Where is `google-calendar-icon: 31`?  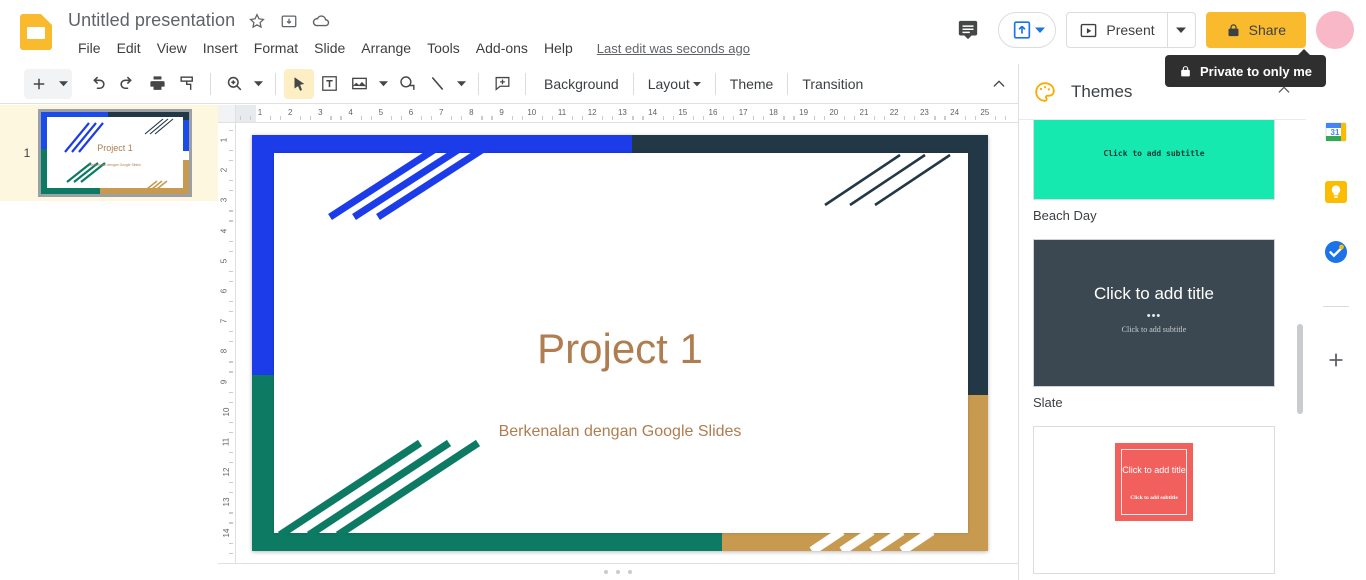 google-calendar-icon: 31 is located at coordinates (1336, 132).